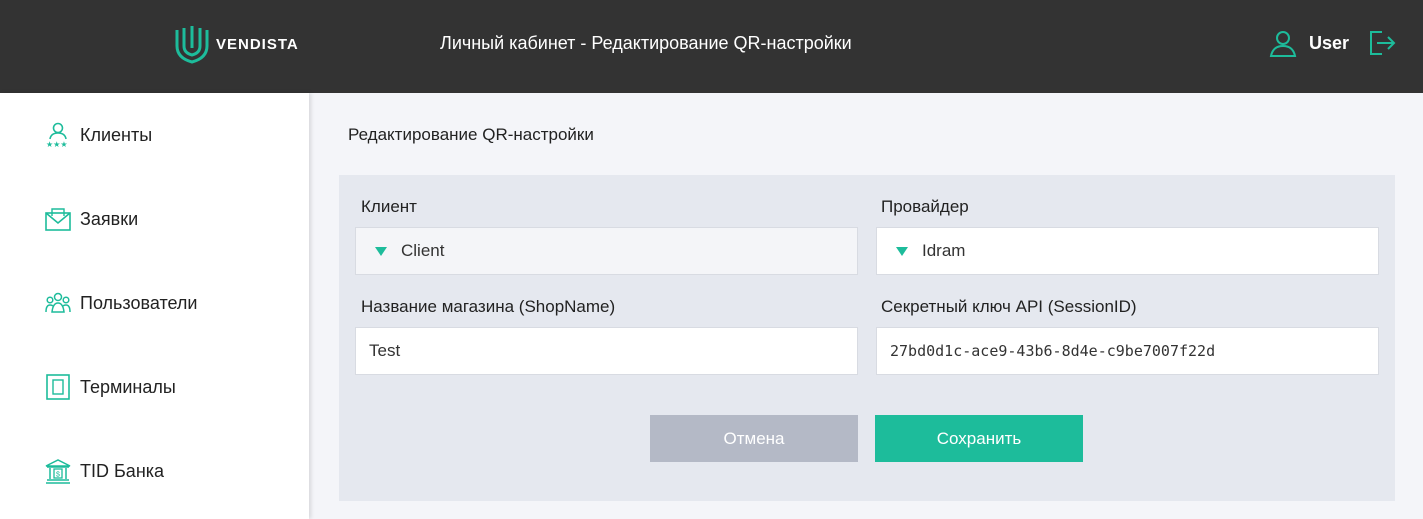 The height and width of the screenshot is (519, 1423). Describe the element at coordinates (192, 45) in the screenshot. I see `vendista-logo-icon` at that location.